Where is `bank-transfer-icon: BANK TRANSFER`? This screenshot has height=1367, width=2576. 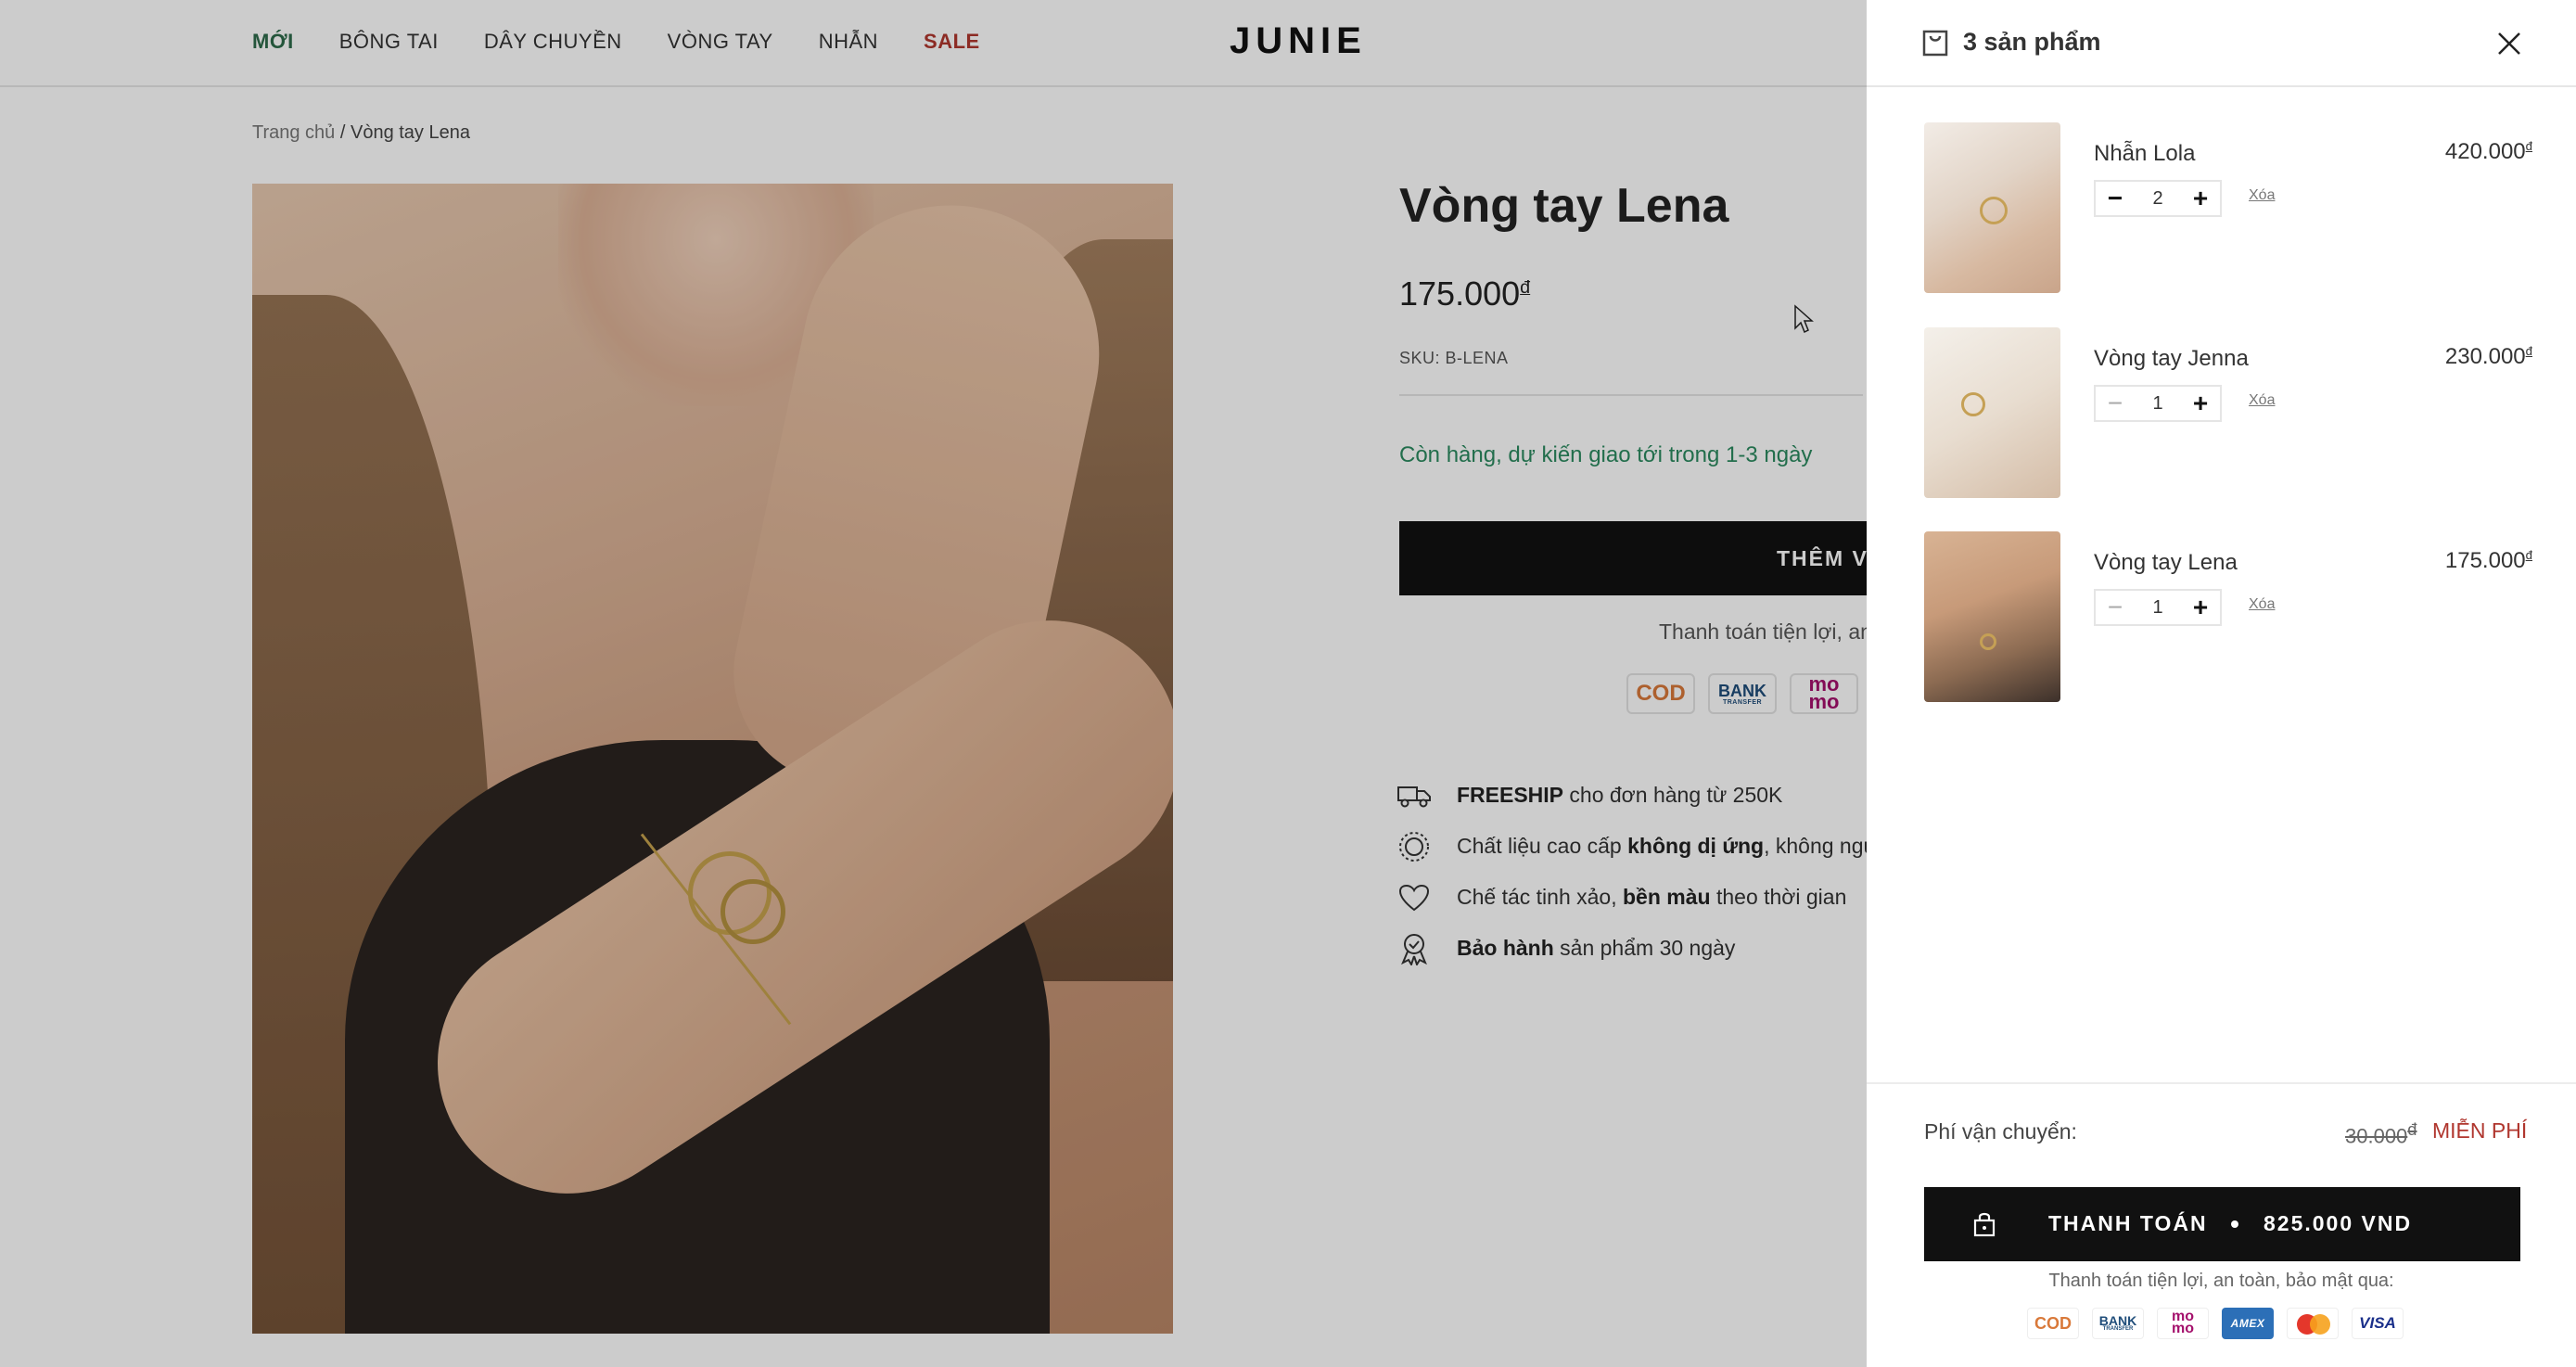
bank-transfer-icon: BANK TRANSFER is located at coordinates (2118, 1324).